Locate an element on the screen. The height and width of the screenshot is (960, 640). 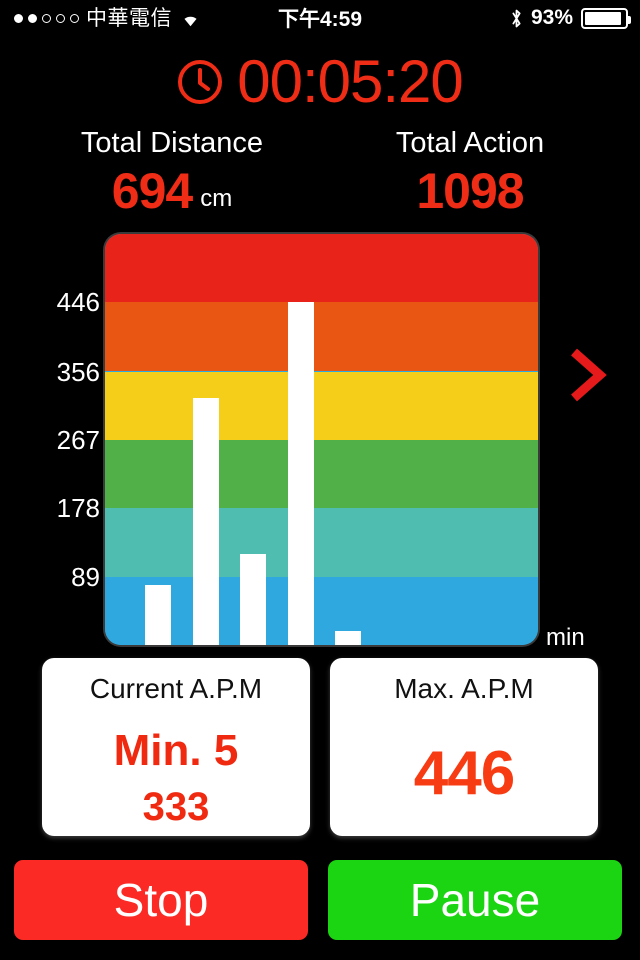
max-apm-card: Max. A.P.M 446 is located at coordinates (464, 747).